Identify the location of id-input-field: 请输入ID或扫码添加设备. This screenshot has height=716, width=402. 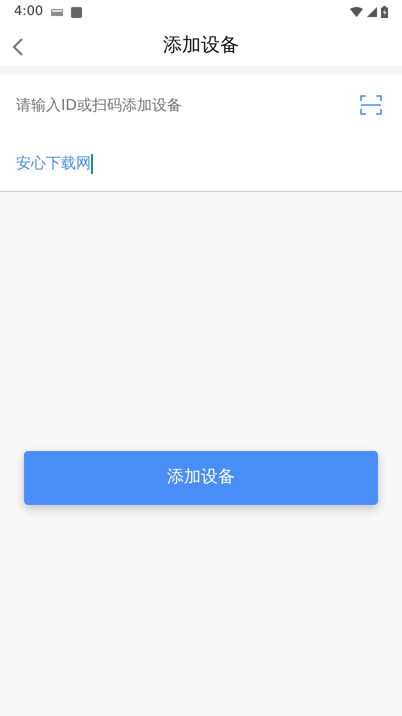
(201, 105).